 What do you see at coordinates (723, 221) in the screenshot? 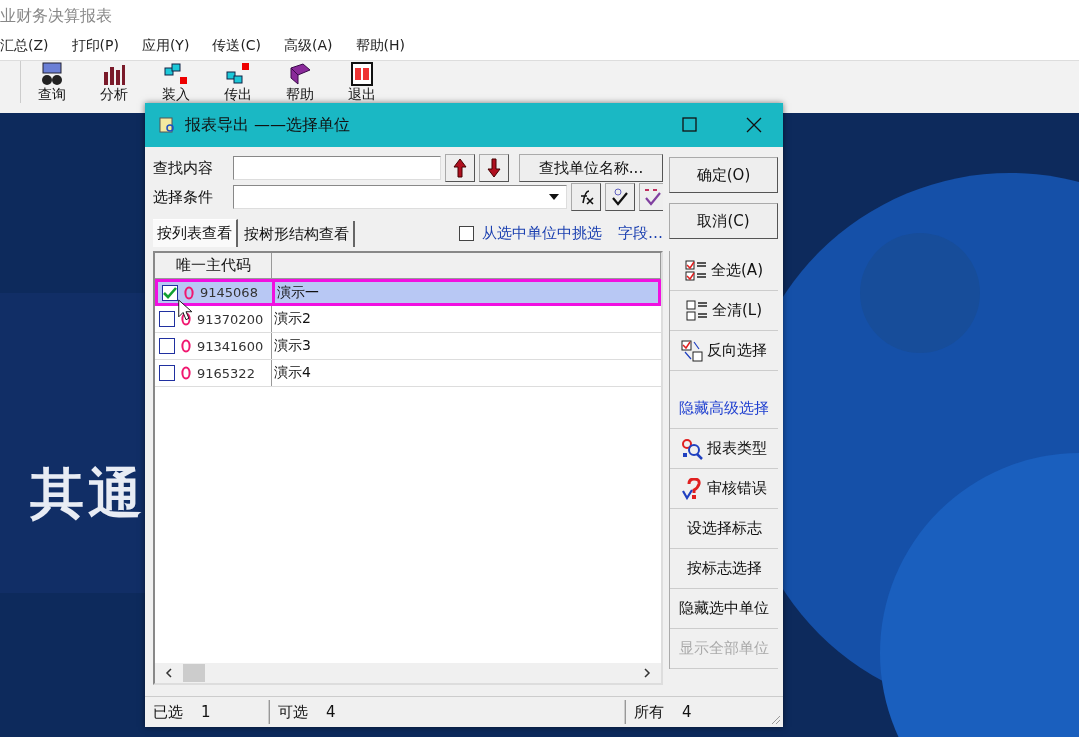
I see `cancel-button: 取消(C)` at bounding box center [723, 221].